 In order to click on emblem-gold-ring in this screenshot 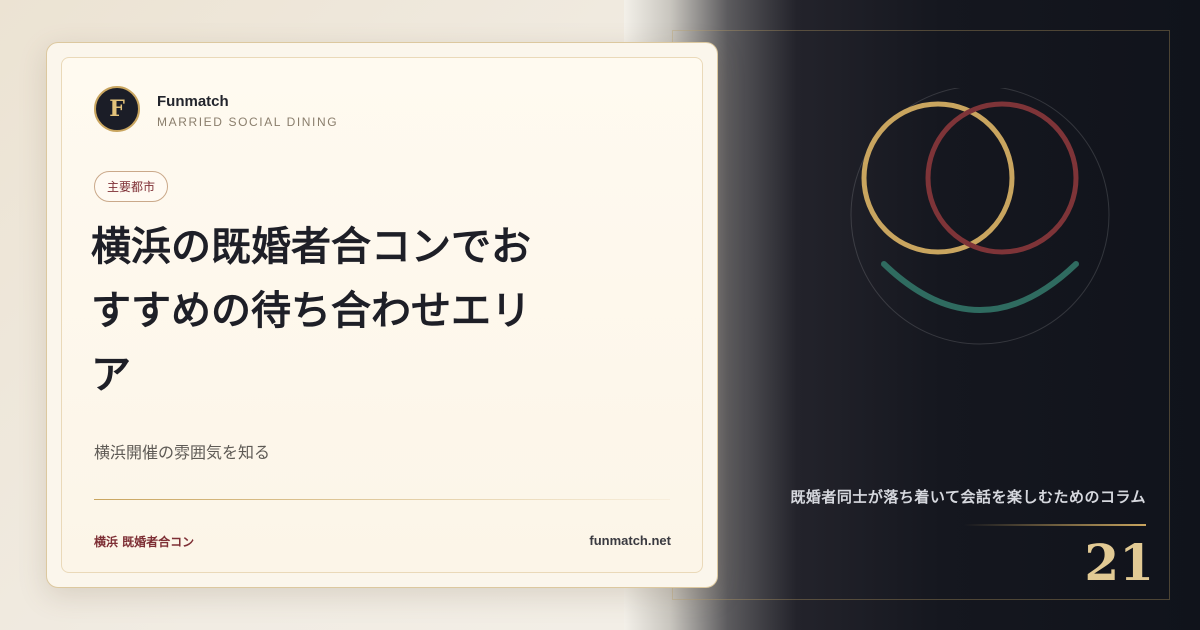, I will do `click(938, 178)`.